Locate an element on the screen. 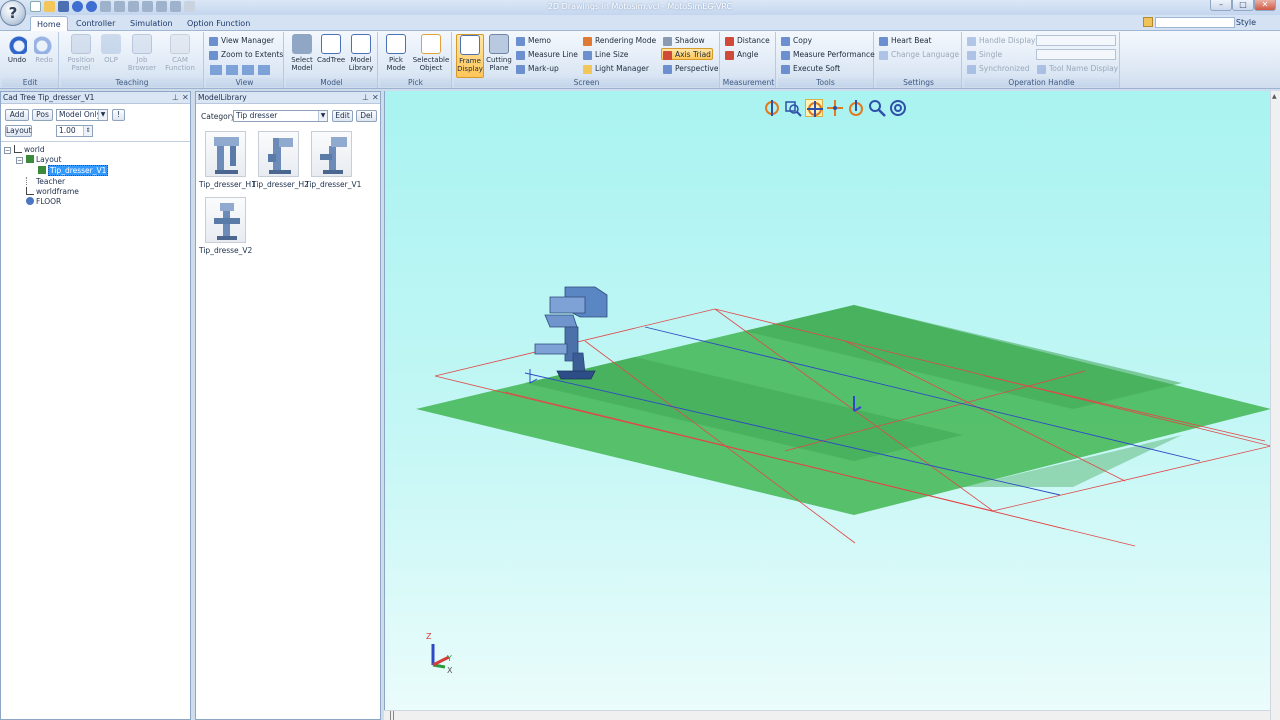 Image resolution: width=1280 pixels, height=720 pixels. tab-option-function: Option Function is located at coordinates (218, 23).